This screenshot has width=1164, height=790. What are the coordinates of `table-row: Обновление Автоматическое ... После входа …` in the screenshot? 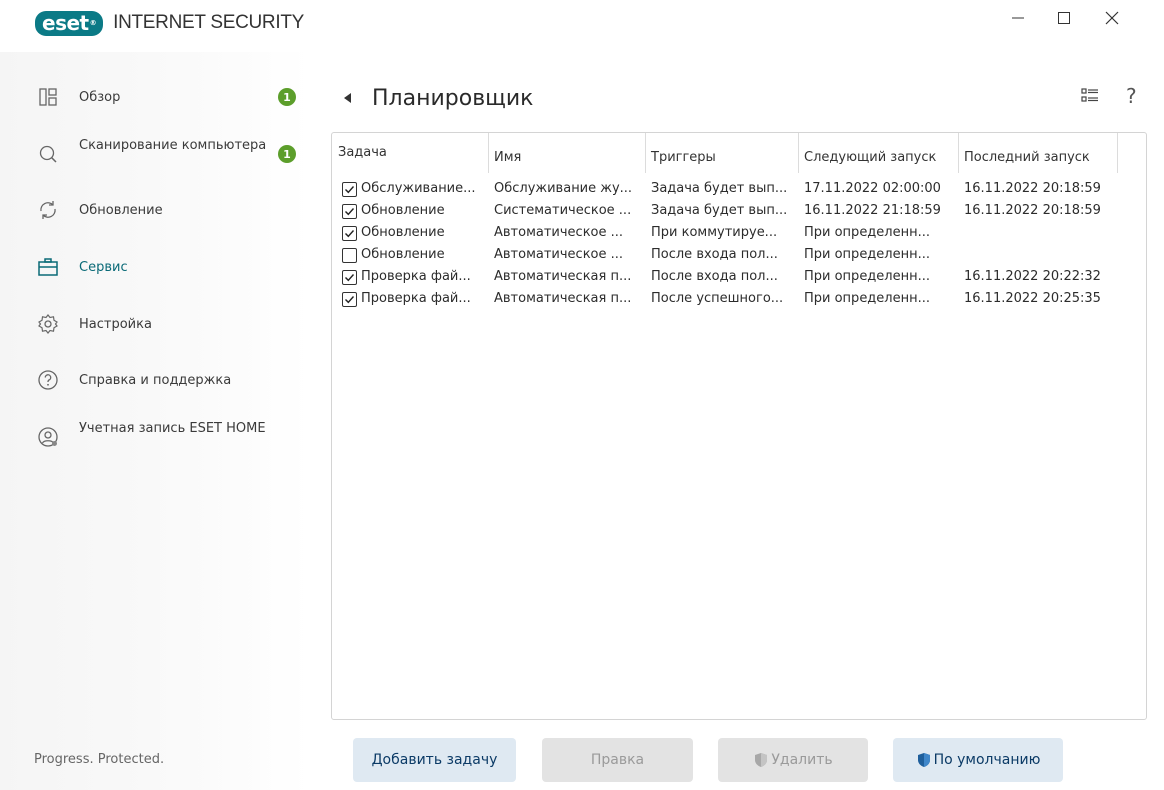 It's located at (732, 255).